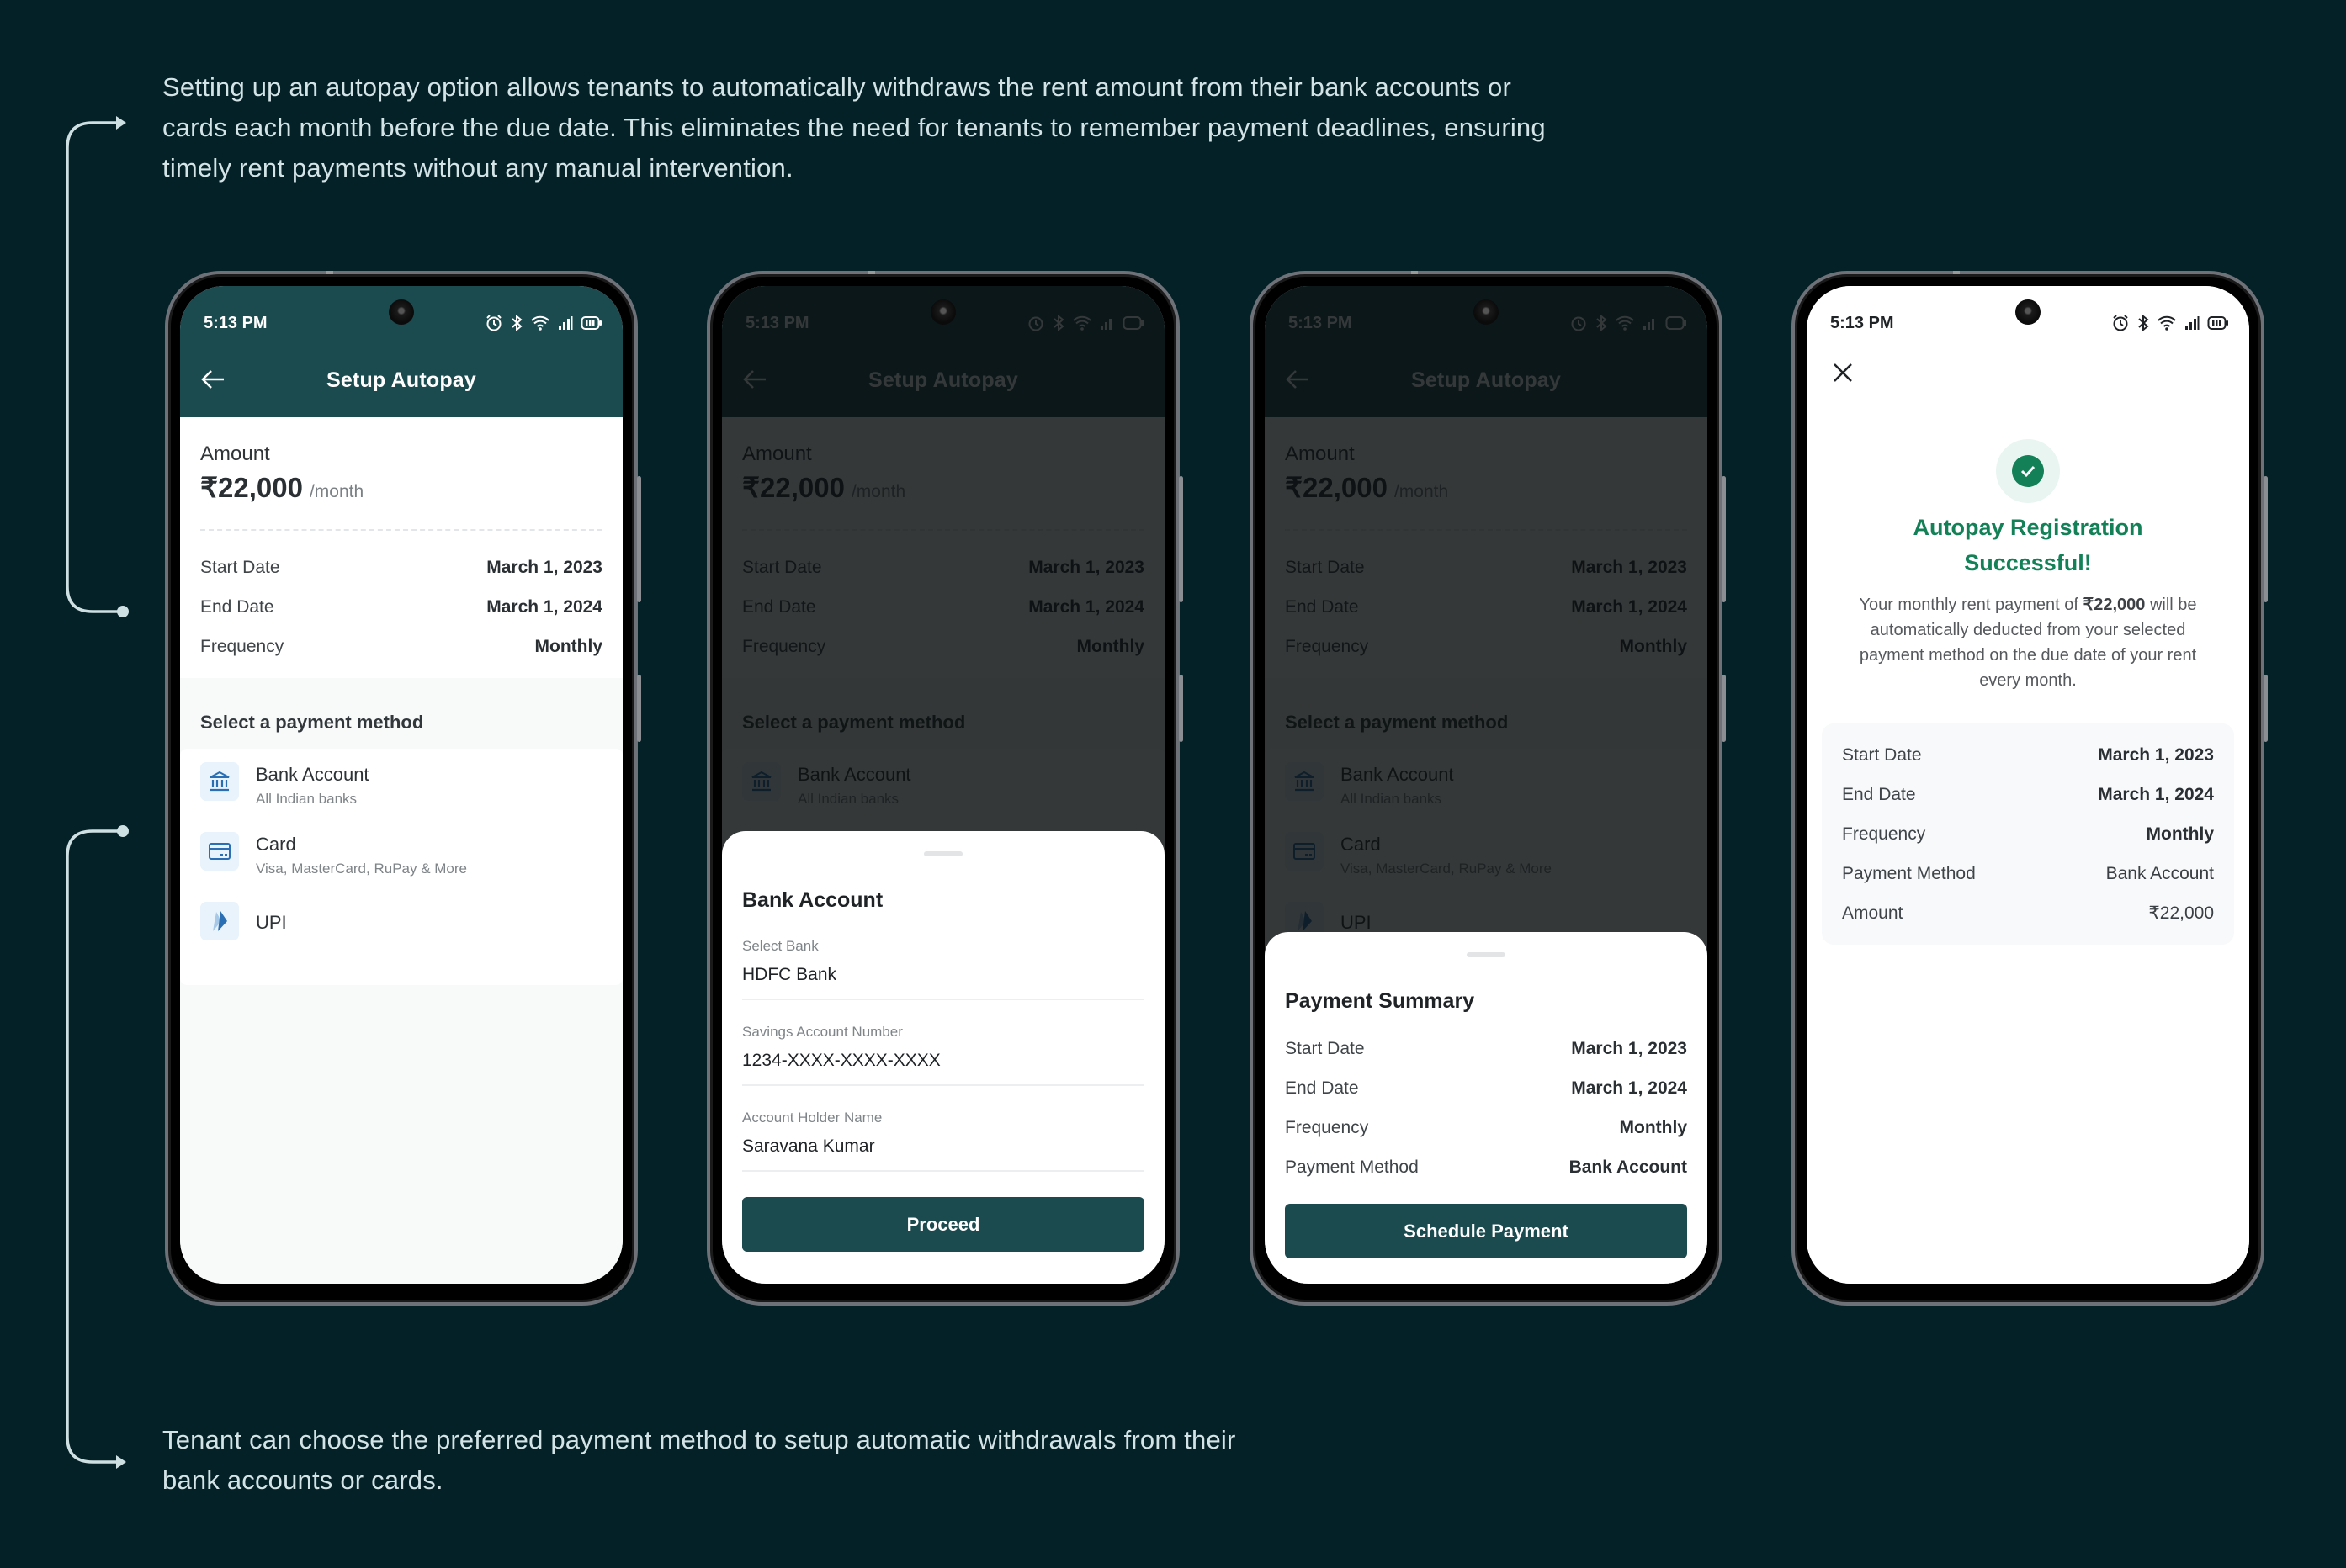 This screenshot has width=2346, height=1568. Describe the element at coordinates (1322, 1088) in the screenshot. I see `summary-sheet-rows-1-label: End Date` at that location.